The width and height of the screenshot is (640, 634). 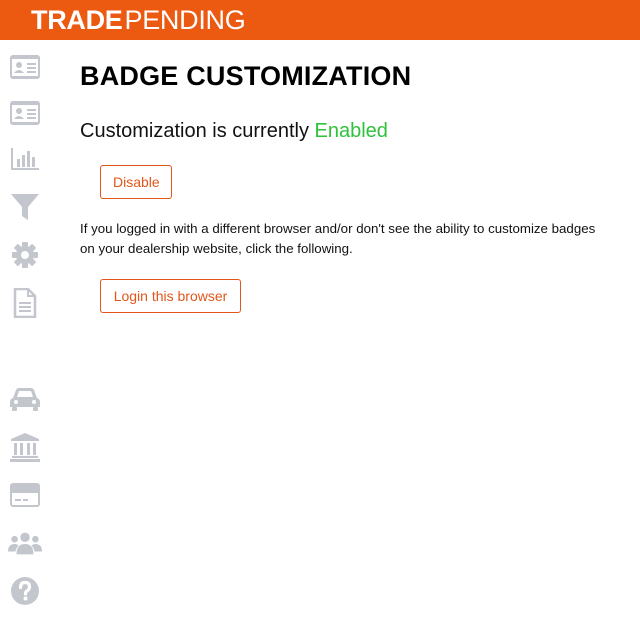 I want to click on help-icon, so click(x=25, y=591).